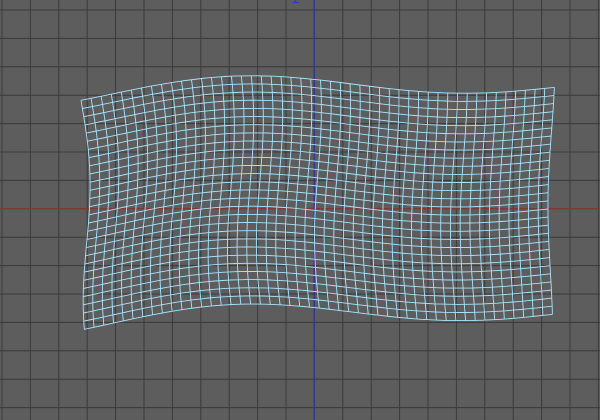 The image size is (600, 420). Describe the element at coordinates (296, 3) in the screenshot. I see `z-axis-label: Z` at that location.